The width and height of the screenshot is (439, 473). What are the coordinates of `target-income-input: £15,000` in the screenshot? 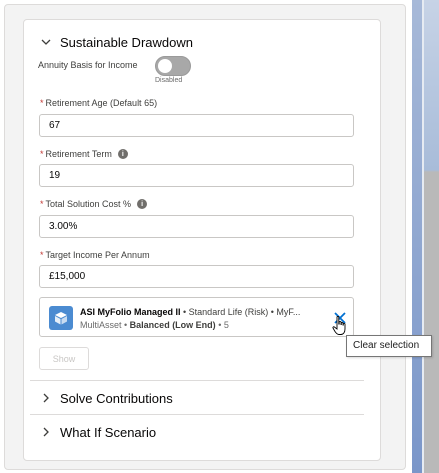 It's located at (196, 276).